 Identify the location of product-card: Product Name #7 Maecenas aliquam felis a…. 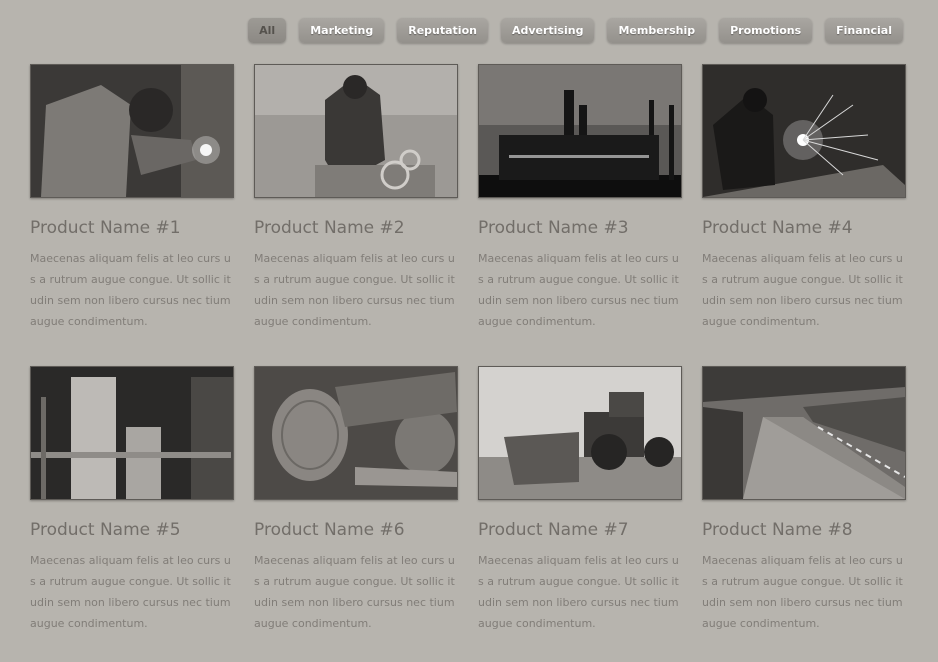
(580, 500).